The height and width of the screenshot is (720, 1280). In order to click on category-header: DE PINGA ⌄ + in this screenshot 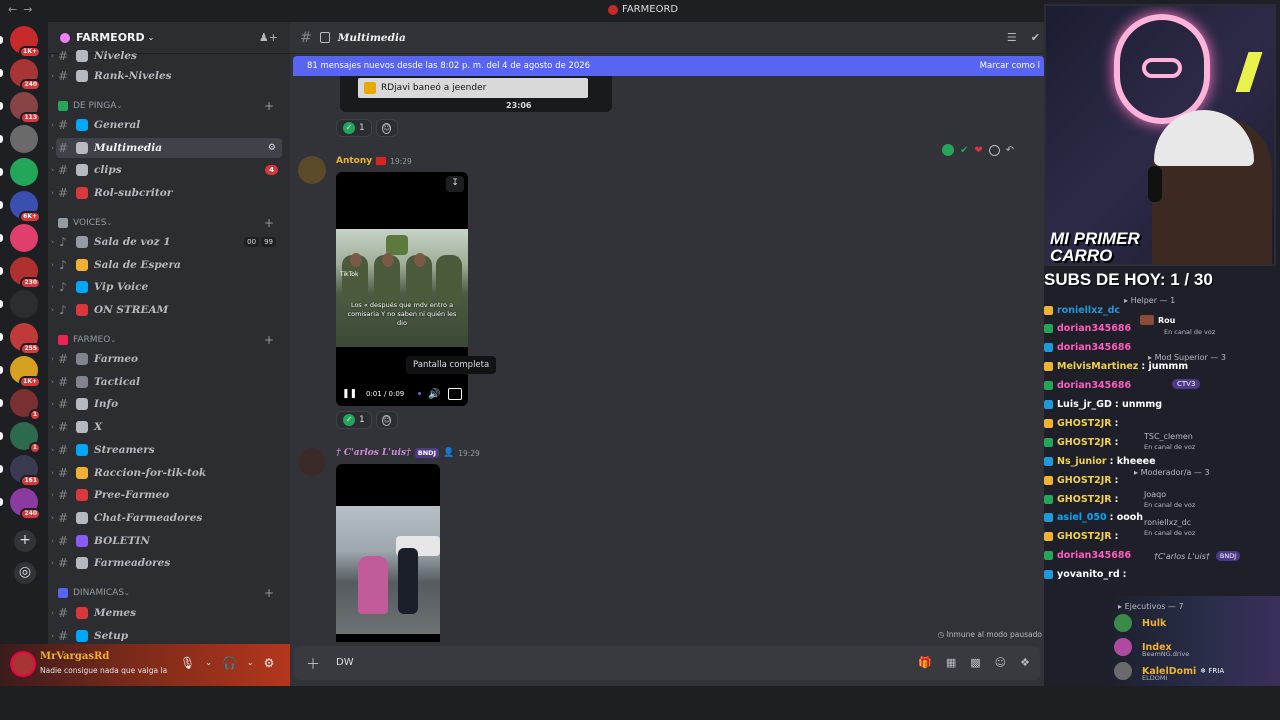, I will do `click(169, 106)`.